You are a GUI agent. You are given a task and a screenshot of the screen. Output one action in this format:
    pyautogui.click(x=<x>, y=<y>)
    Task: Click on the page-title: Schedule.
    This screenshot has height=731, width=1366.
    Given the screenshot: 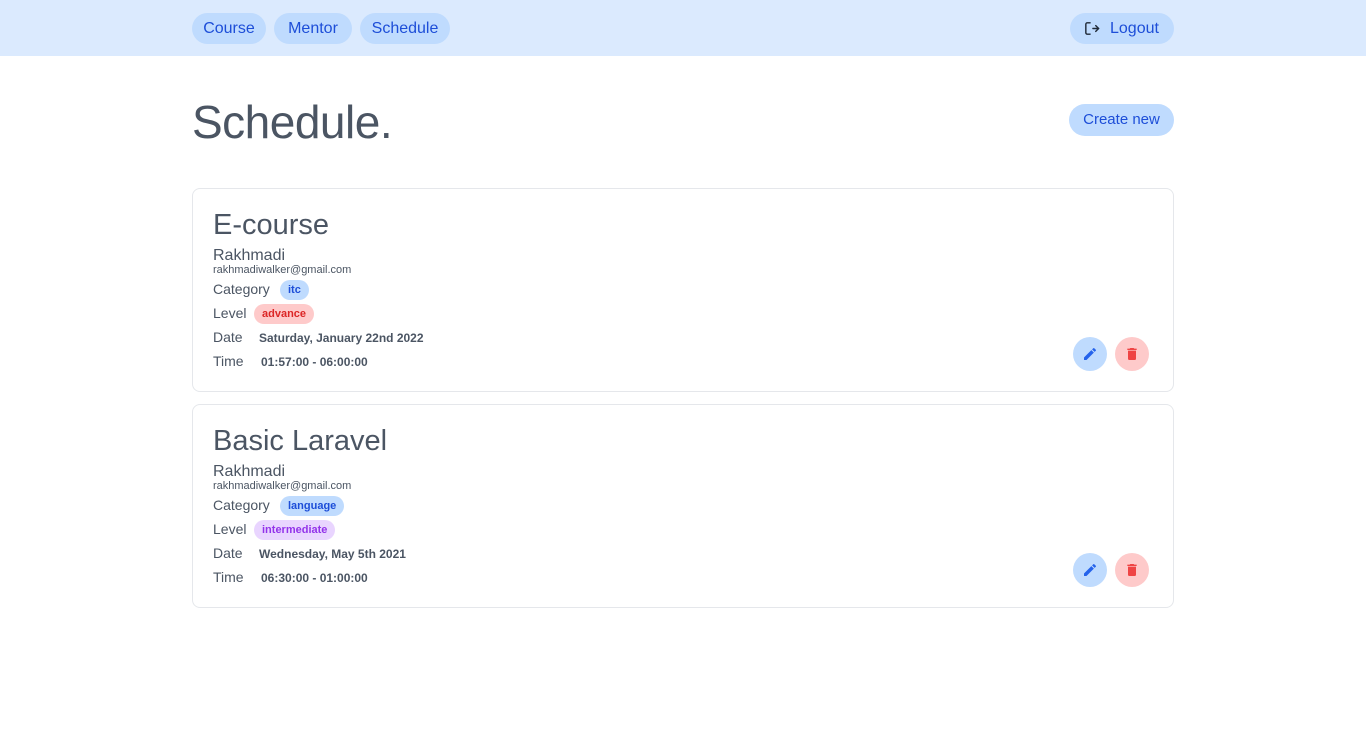 What is the action you would take?
    pyautogui.click(x=292, y=122)
    